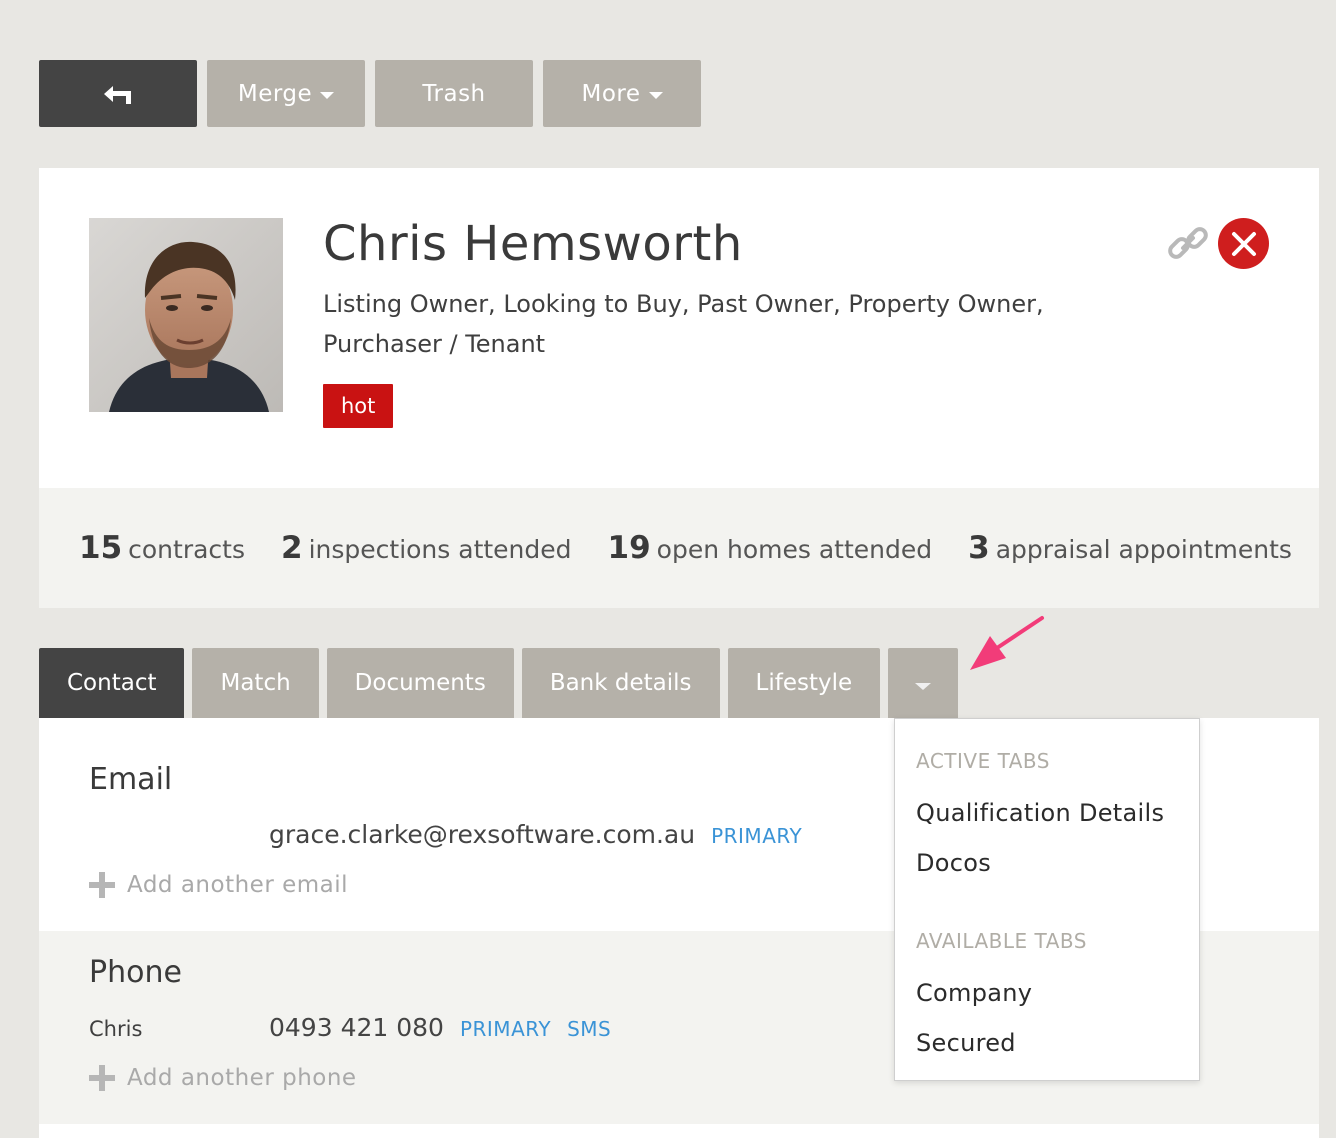 Image resolution: width=1336 pixels, height=1138 pixels. What do you see at coordinates (426, 548) in the screenshot?
I see `stat-inspections: 2 inspections attended` at bounding box center [426, 548].